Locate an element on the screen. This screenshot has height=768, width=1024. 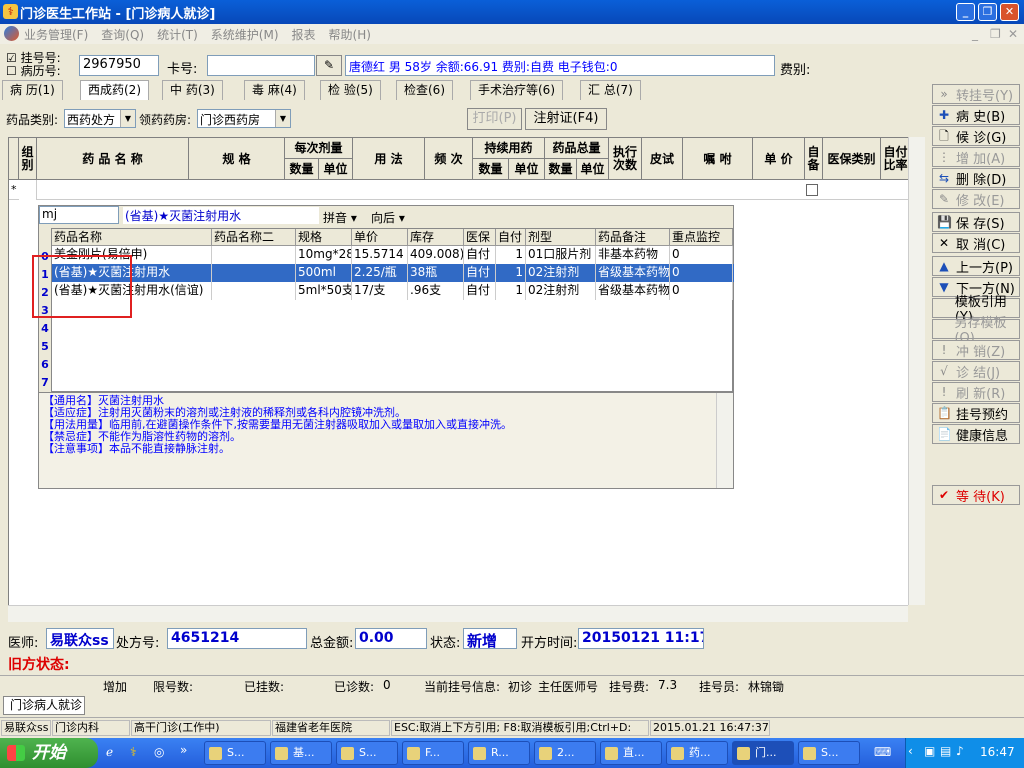
side-button-12: ! 冲 销(Z) is located at coordinates (976, 350).